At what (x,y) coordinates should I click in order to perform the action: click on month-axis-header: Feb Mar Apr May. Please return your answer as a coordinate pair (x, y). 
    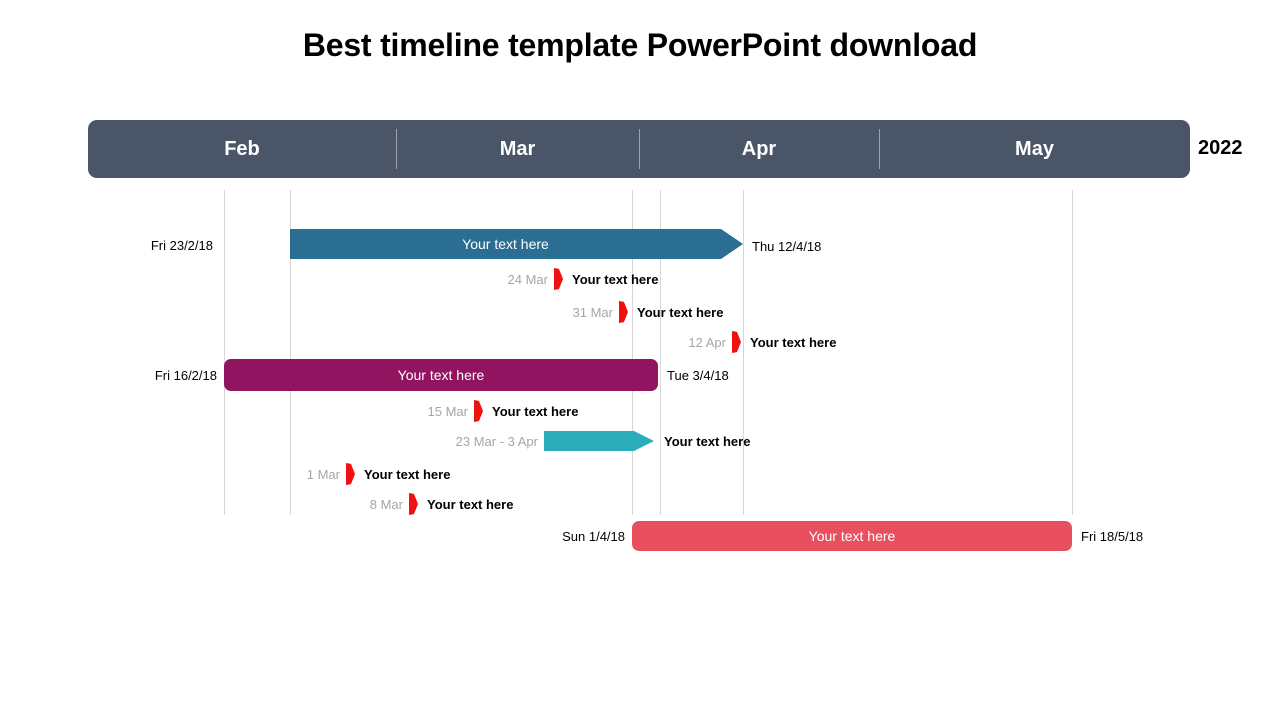
    Looking at the image, I should click on (639, 149).